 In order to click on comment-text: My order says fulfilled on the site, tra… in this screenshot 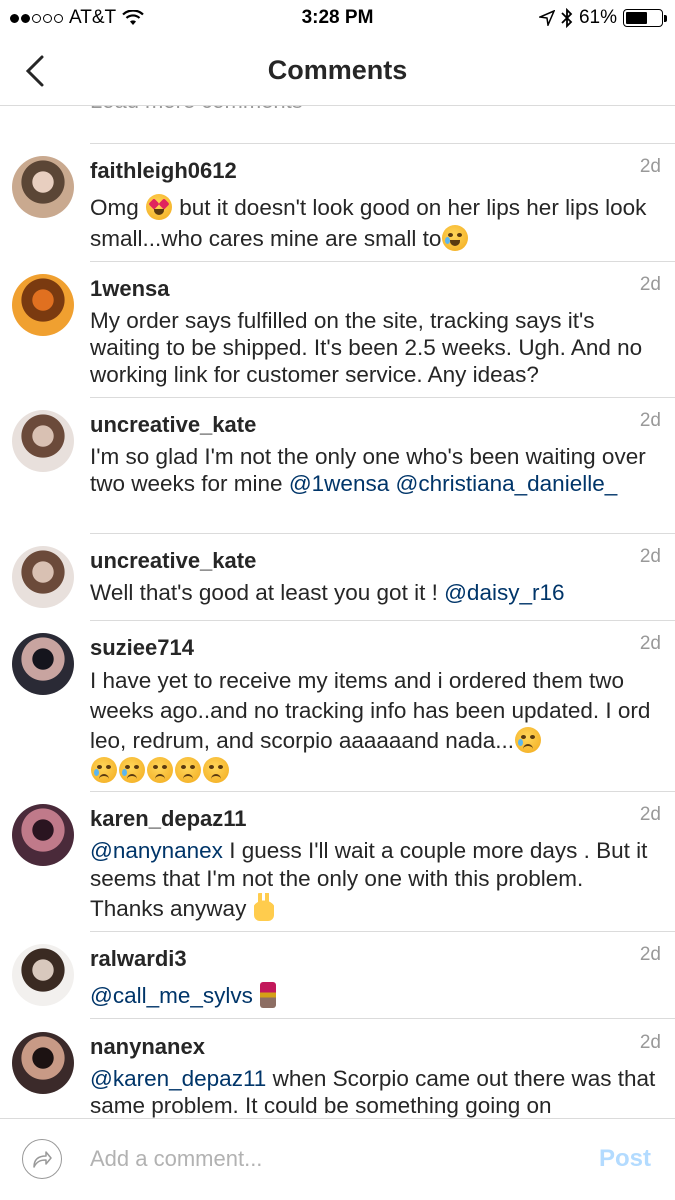, I will do `click(369, 347)`.